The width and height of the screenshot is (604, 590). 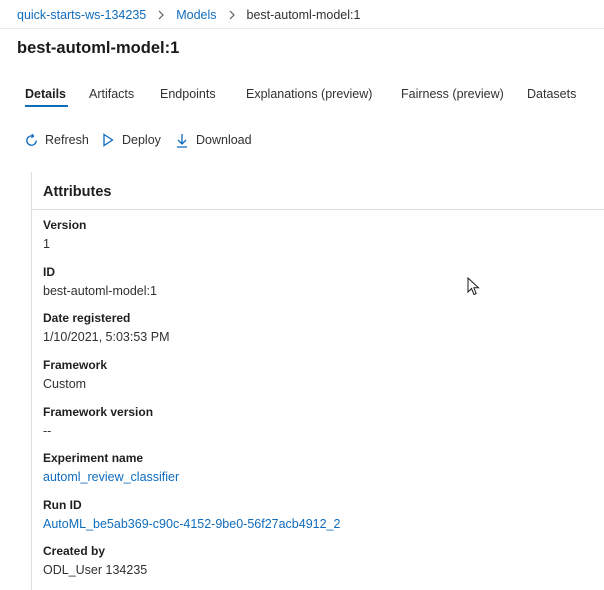 I want to click on attr-created-by: Created by ODL_User 134235, so click(x=95, y=561).